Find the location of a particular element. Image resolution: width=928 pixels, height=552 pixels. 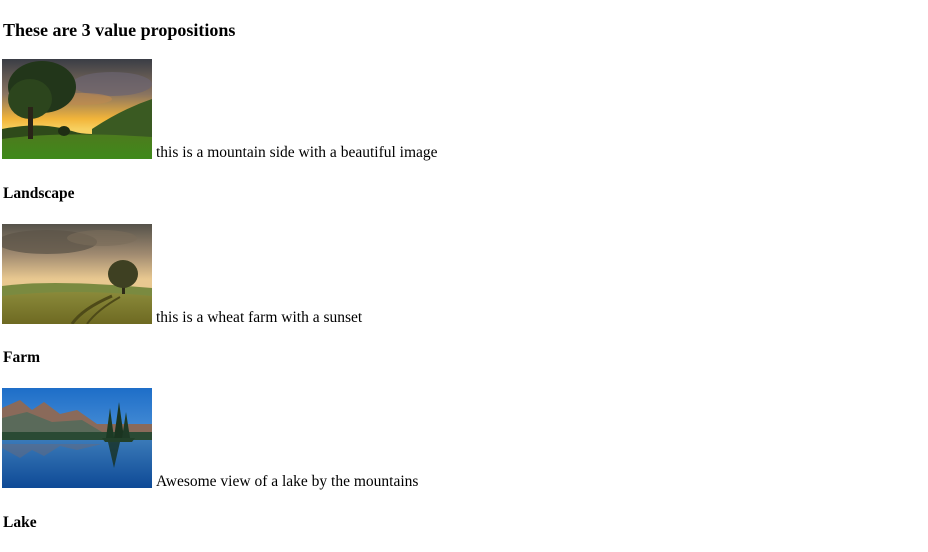

lake-caption: Awesome view of a lake by the mountains is located at coordinates (287, 481).